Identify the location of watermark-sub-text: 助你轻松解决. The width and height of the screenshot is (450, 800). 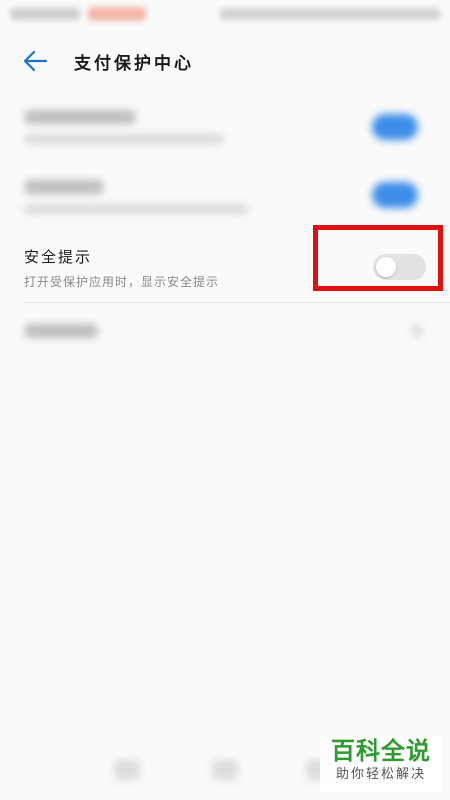
(380, 774).